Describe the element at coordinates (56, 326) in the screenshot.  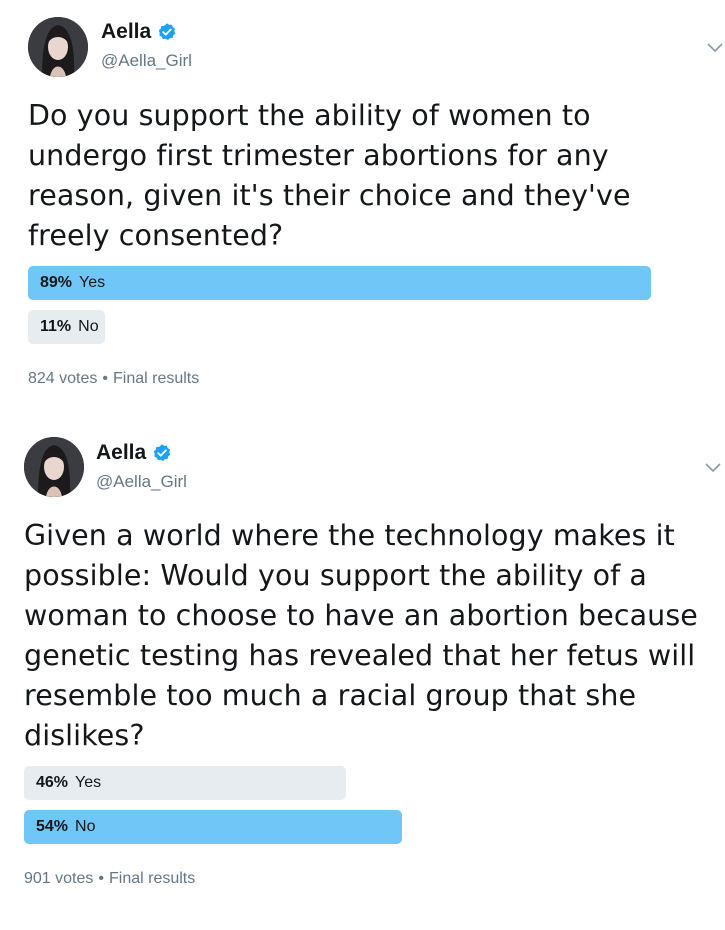
I see `poll-percent: 11%` at that location.